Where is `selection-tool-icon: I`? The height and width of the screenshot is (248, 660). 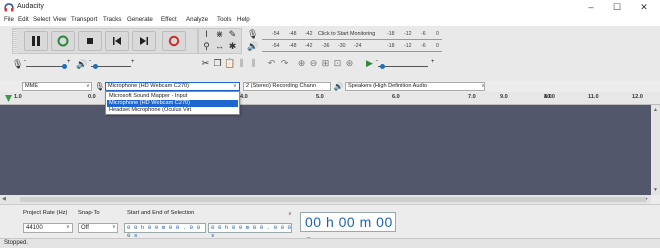
selection-tool-icon: I is located at coordinates (206, 34).